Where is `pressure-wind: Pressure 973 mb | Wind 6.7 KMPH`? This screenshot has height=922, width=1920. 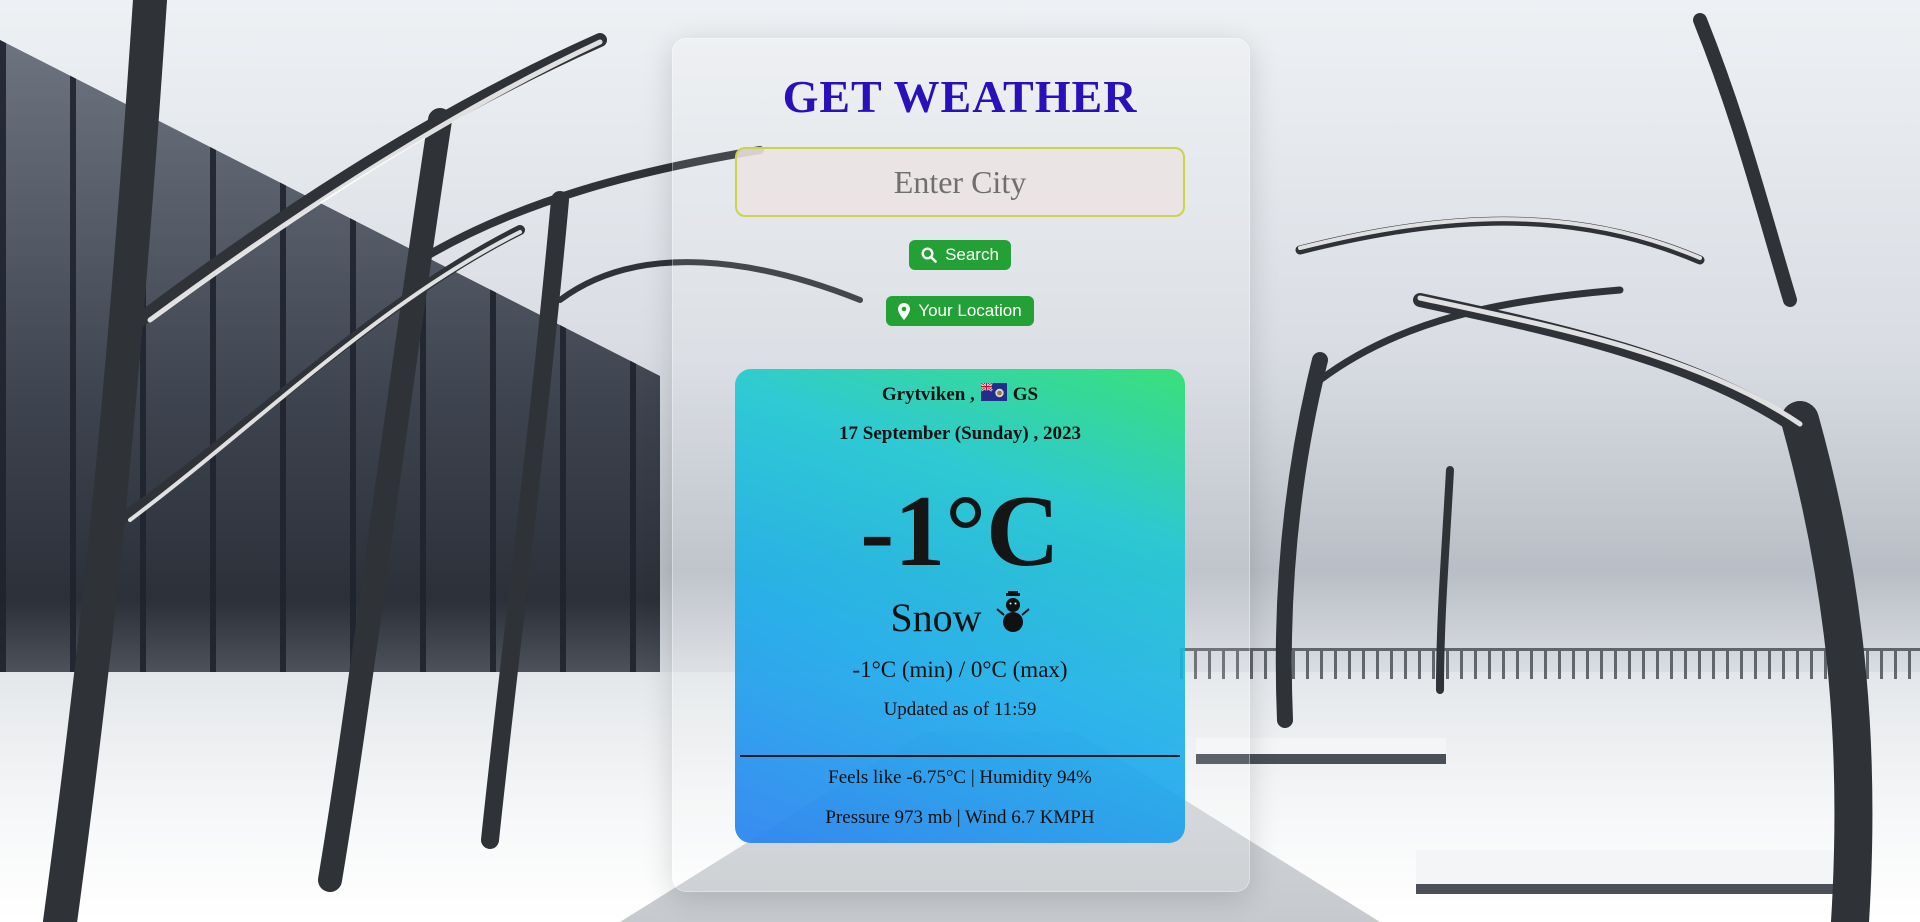
pressure-wind: Pressure 973 mb | Wind 6.7 KMPH is located at coordinates (960, 817).